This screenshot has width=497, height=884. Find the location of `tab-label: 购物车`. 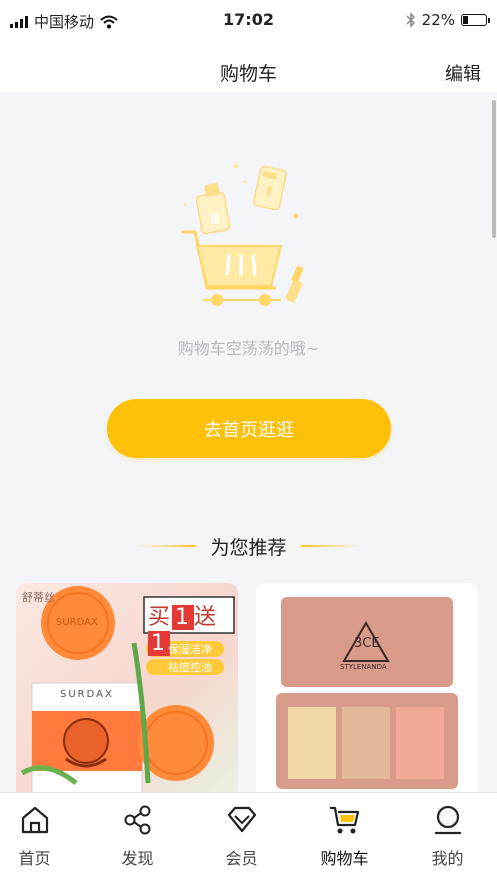

tab-label: 购物车 is located at coordinates (344, 858).